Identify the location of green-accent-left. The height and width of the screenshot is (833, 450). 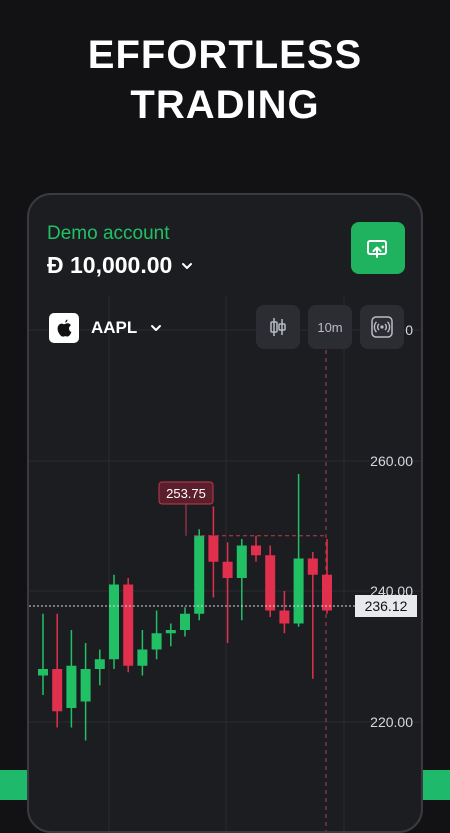
(14, 785).